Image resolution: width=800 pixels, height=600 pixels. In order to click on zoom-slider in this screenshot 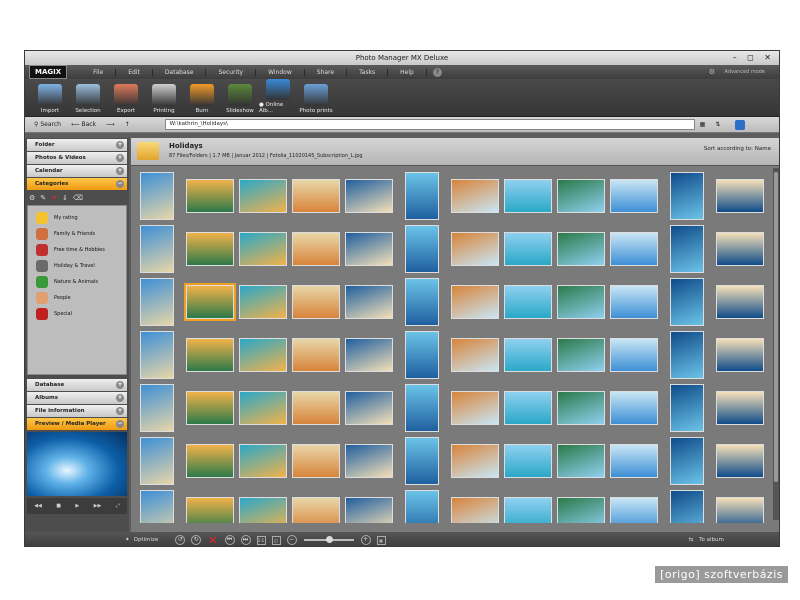, I will do `click(328, 539)`.